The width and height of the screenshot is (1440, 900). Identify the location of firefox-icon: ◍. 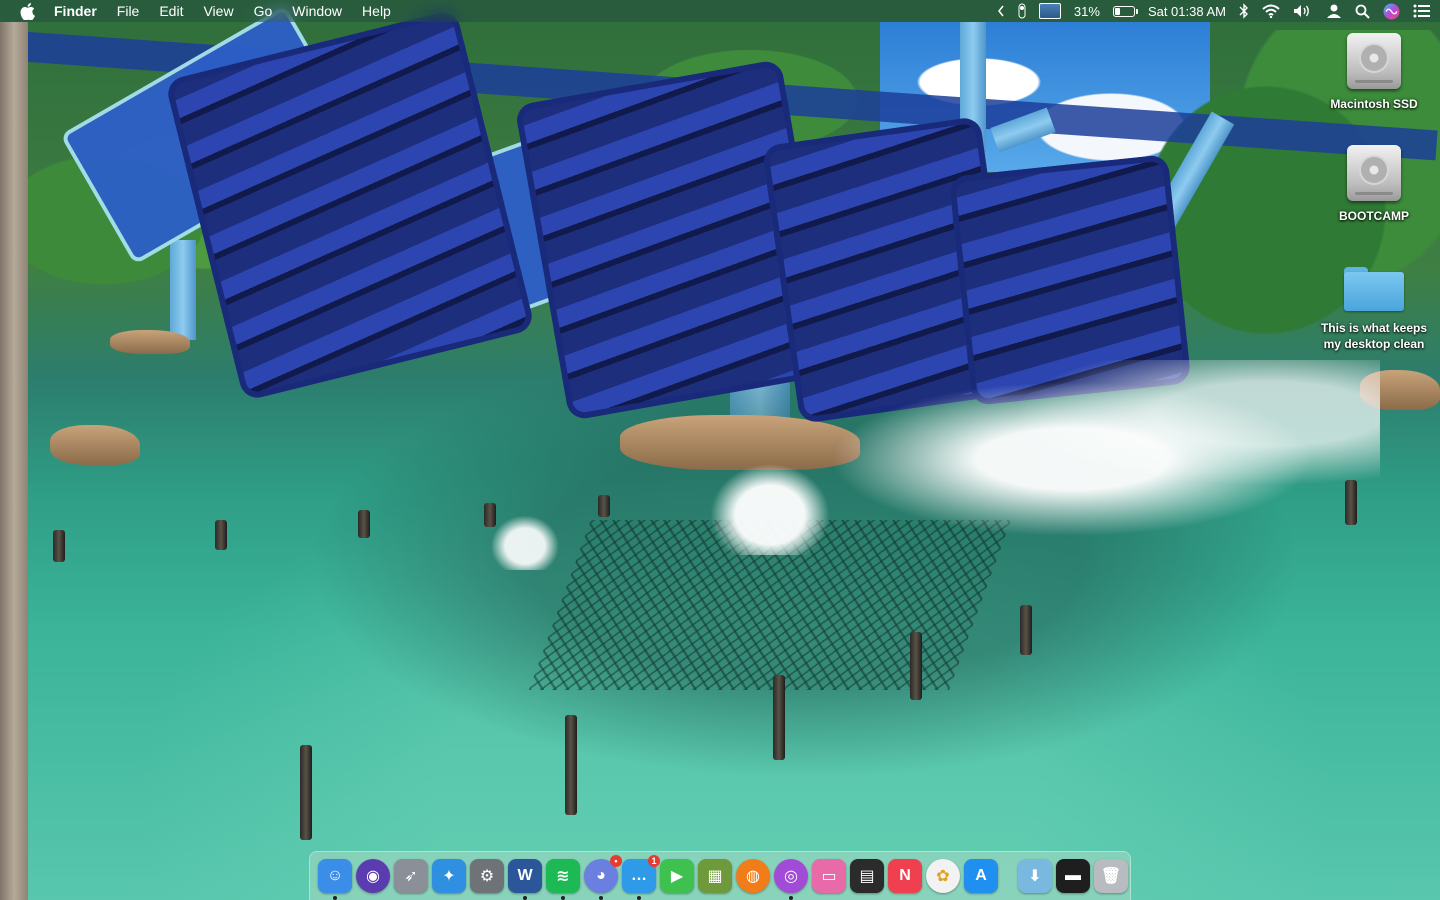
(753, 876).